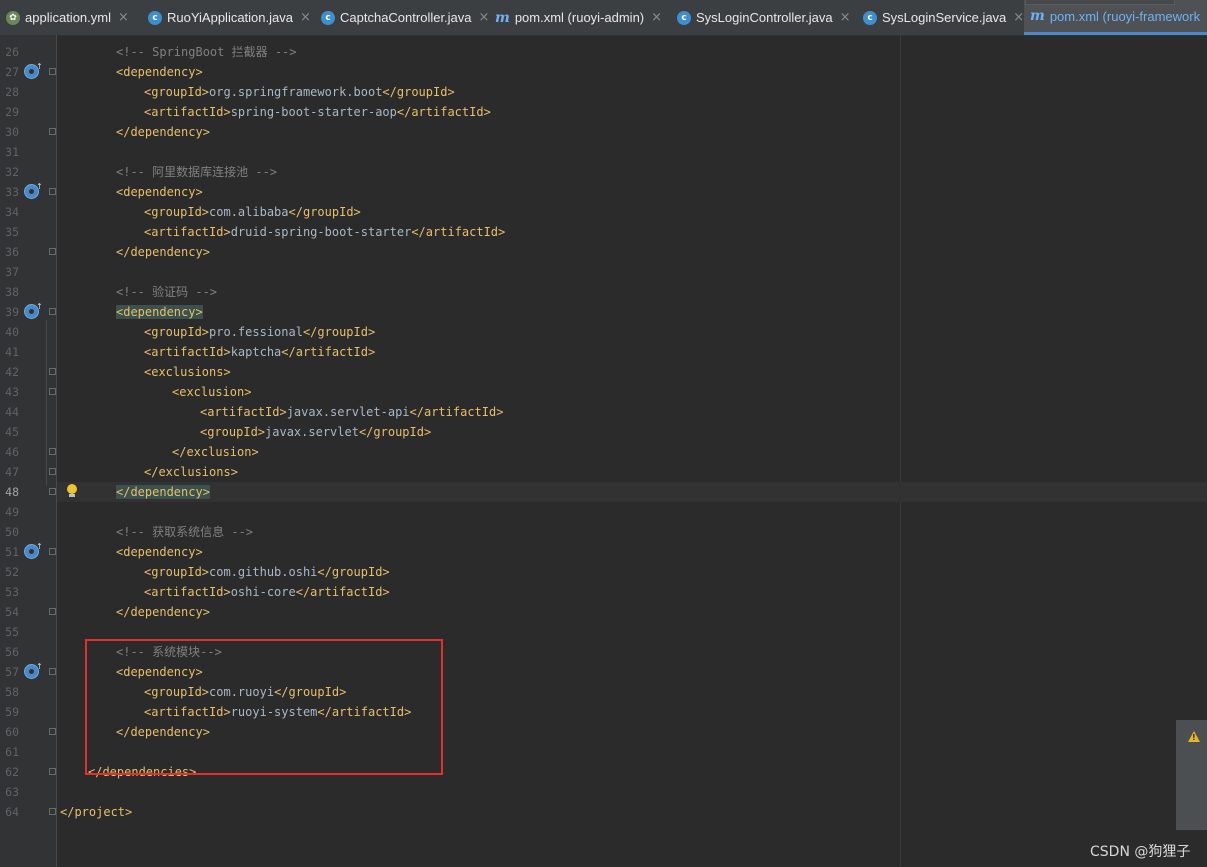 The image size is (1207, 867). Describe the element at coordinates (632, 532) in the screenshot. I see `code-line: <!-- 获取系统信息 -->` at that location.